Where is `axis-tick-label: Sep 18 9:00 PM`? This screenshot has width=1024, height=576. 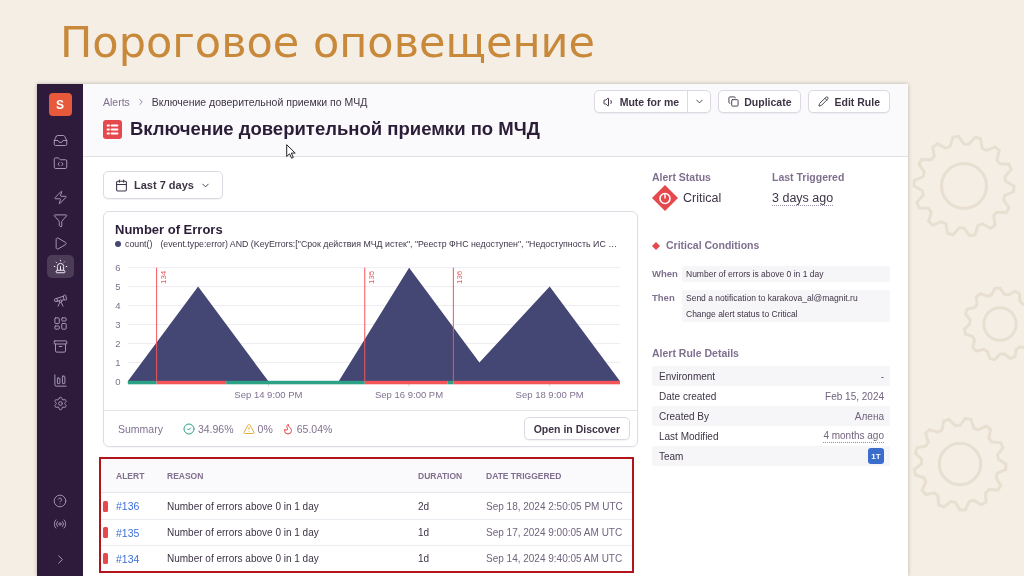 axis-tick-label: Sep 18 9:00 PM is located at coordinates (549, 394).